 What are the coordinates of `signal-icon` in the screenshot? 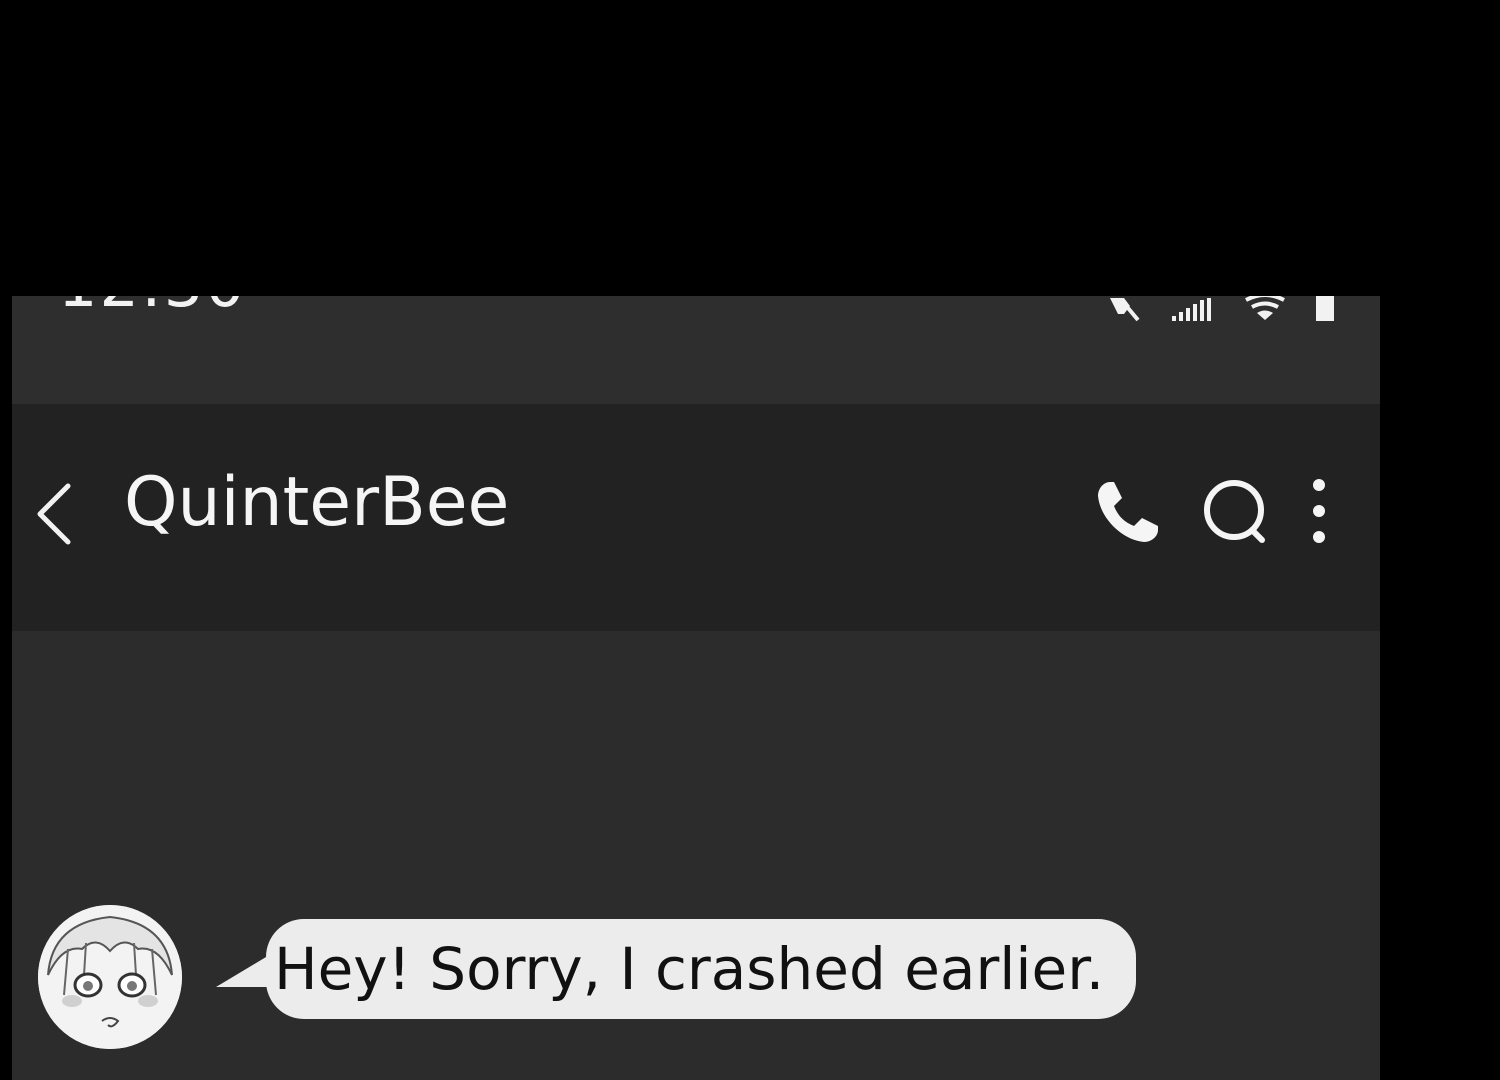 It's located at (1193, 311).